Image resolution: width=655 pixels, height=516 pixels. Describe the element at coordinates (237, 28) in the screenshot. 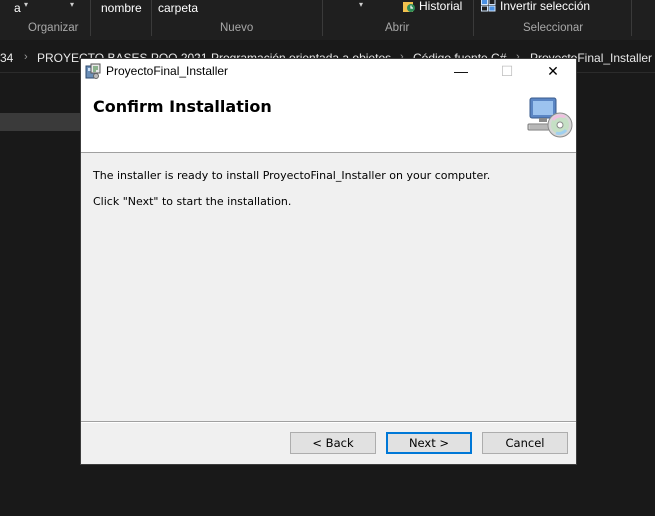

I see `group-label-nuevo: Nuevo` at that location.